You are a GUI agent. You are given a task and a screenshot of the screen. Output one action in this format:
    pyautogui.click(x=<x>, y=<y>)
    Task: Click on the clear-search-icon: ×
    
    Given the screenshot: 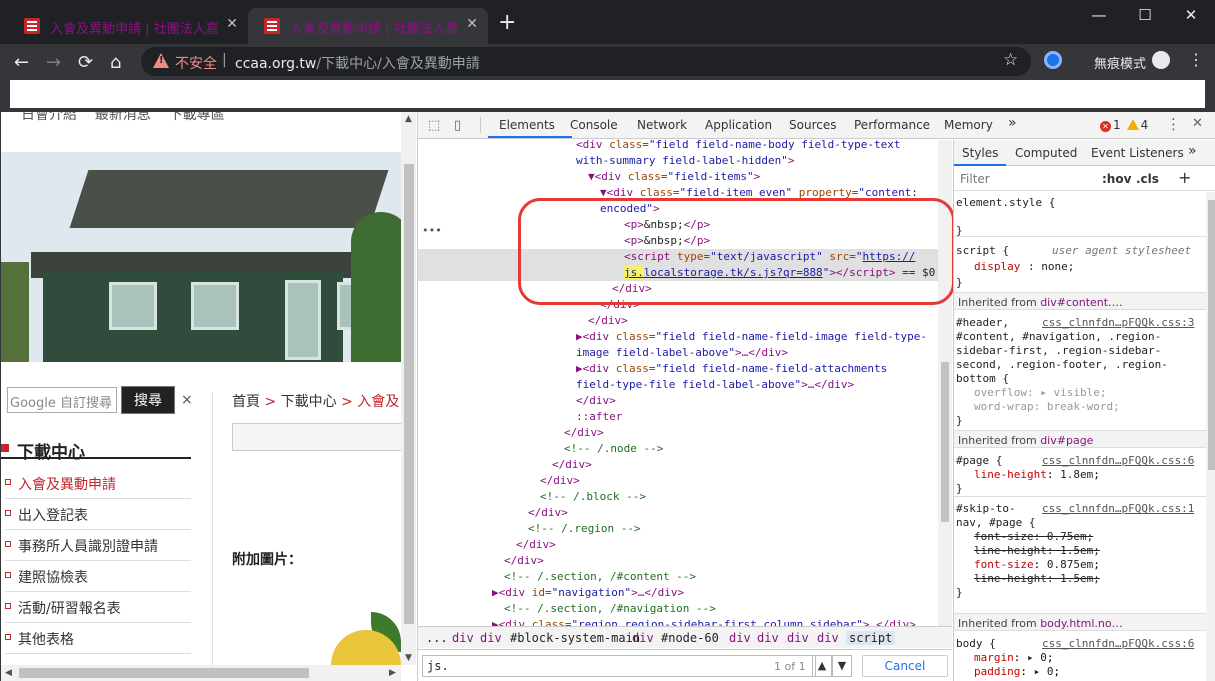 What is the action you would take?
    pyautogui.click(x=187, y=400)
    